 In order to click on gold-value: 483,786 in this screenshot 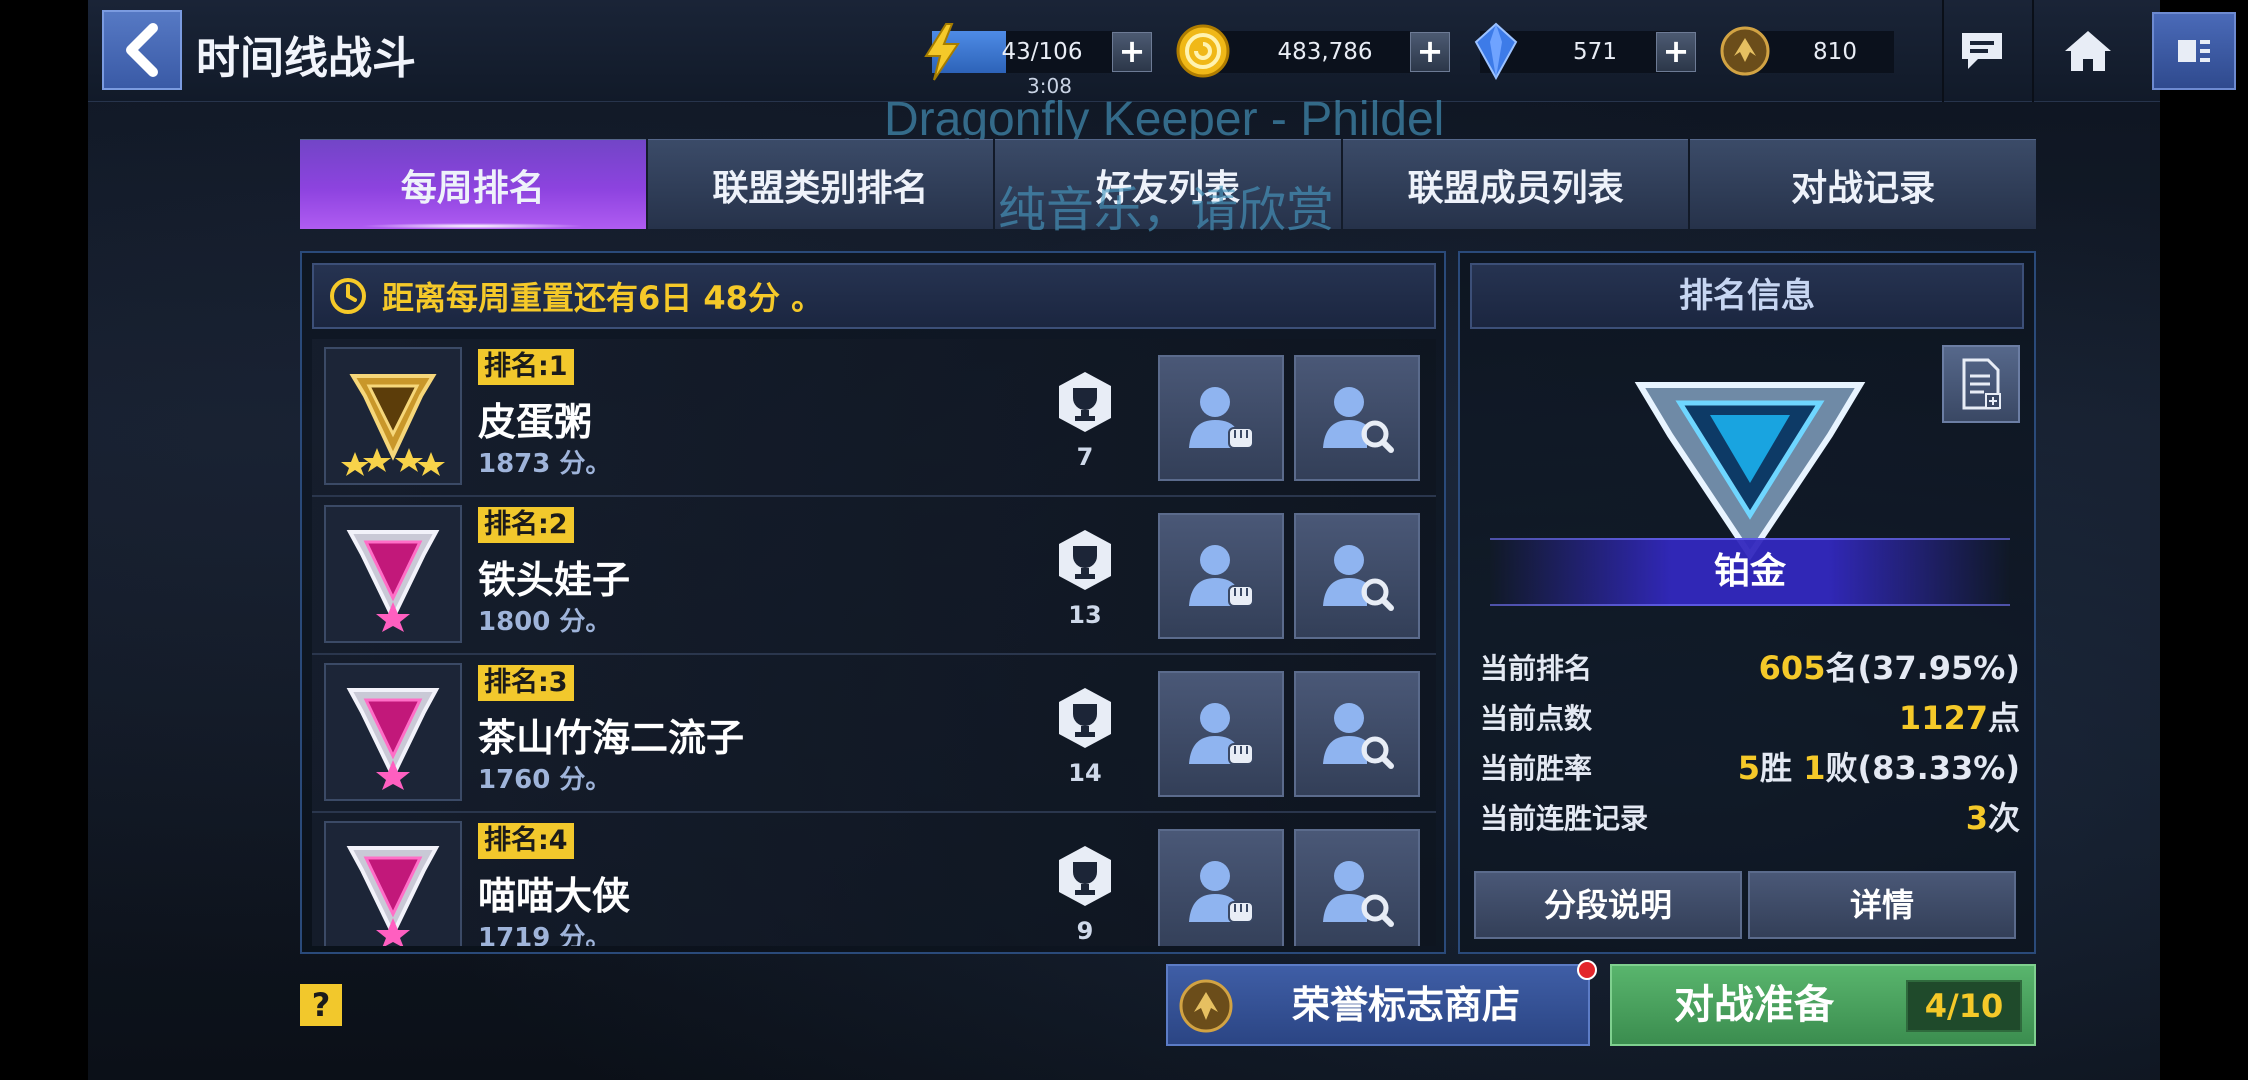, I will do `click(1325, 52)`.